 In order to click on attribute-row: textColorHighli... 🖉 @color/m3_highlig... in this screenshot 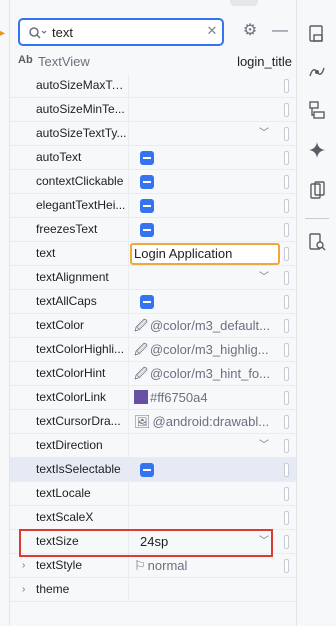, I will do `click(153, 350)`.